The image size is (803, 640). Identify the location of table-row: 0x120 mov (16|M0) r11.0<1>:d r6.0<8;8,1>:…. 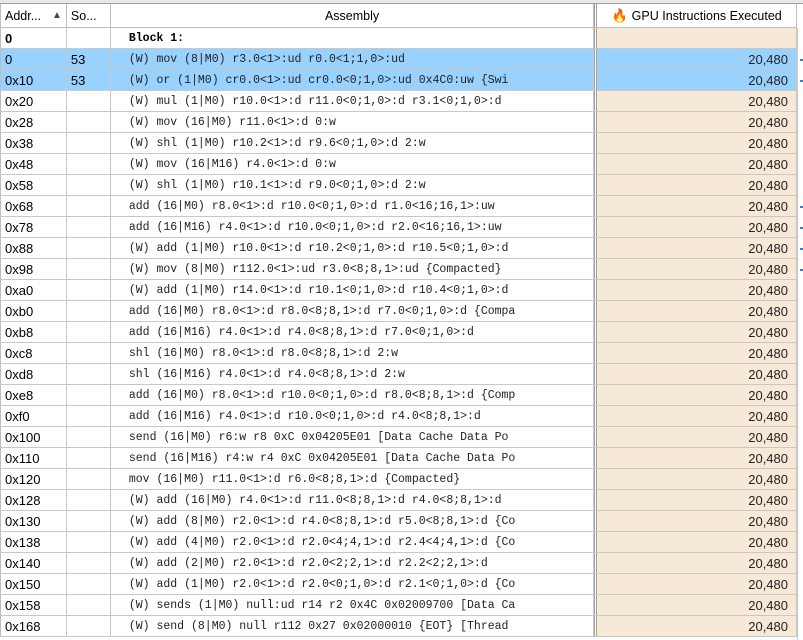
(398, 479).